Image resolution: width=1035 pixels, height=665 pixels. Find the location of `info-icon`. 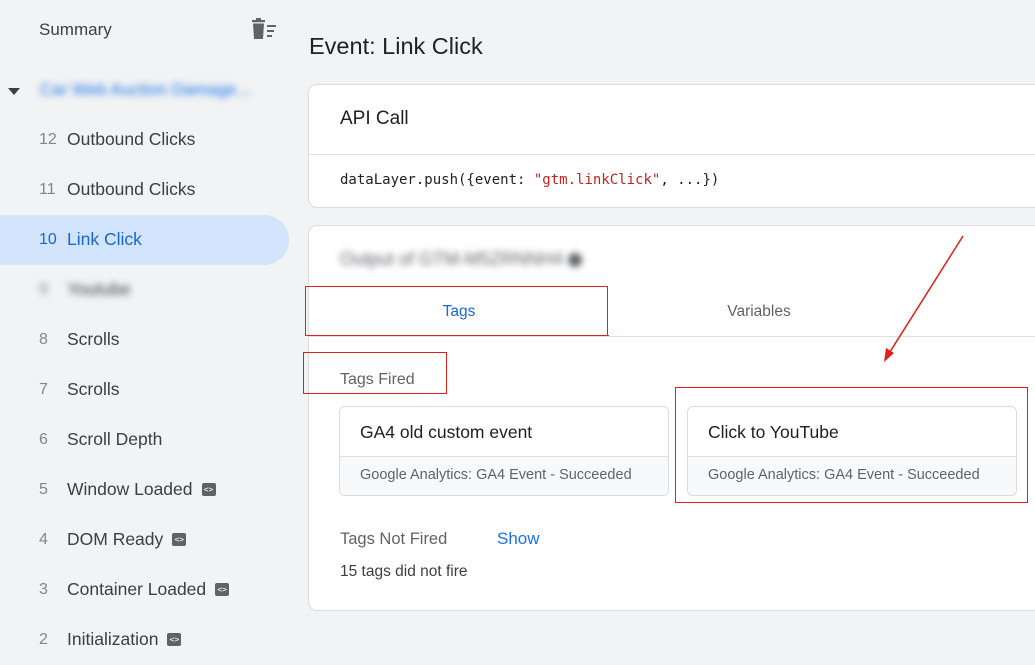

info-icon is located at coordinates (575, 260).